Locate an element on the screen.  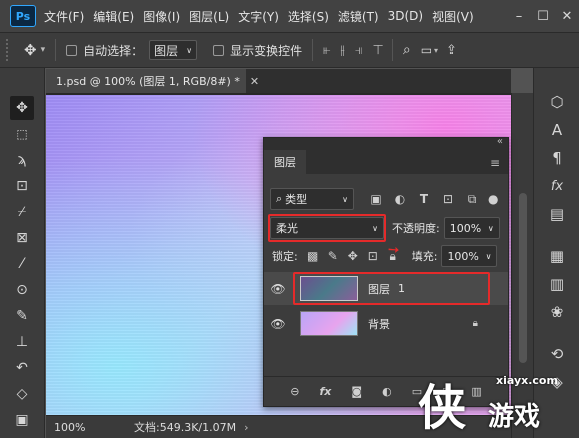
layer-name: 背景 is located at coordinates (379, 324).